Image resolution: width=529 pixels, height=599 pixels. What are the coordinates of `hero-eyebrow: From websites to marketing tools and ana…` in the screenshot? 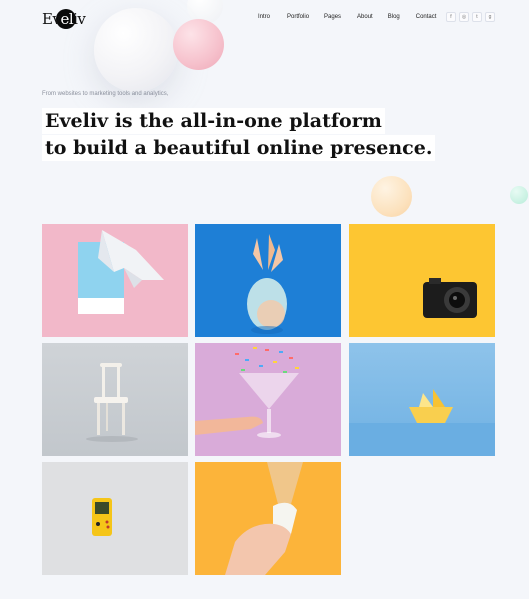 It's located at (105, 94).